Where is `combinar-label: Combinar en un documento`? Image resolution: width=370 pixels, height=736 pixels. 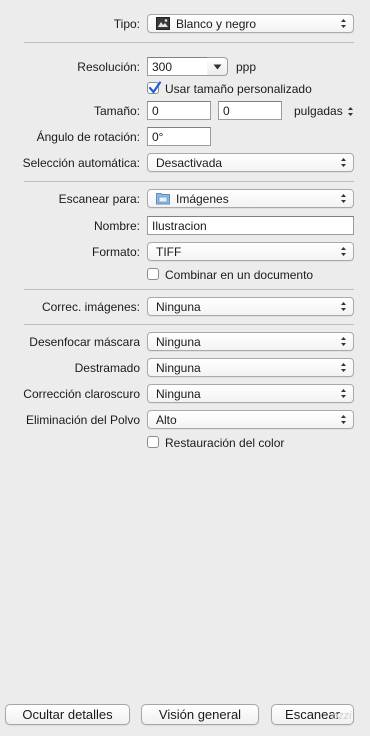
combinar-label: Combinar en un documento is located at coordinates (239, 275).